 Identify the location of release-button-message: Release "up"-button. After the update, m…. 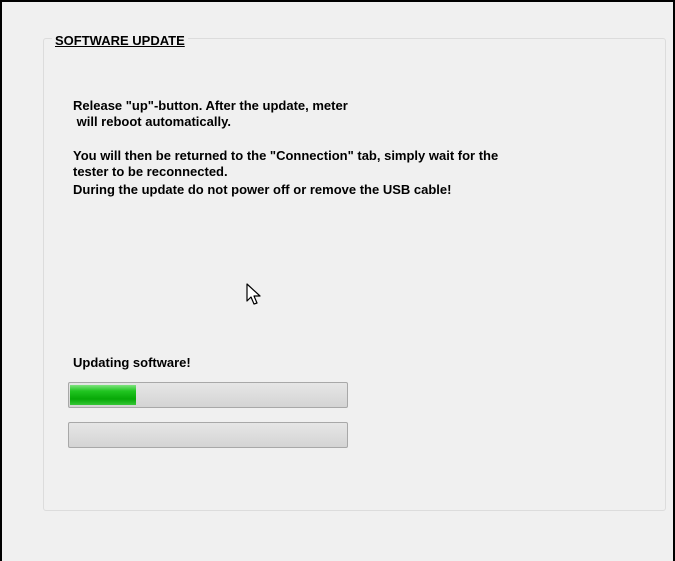
(210, 113).